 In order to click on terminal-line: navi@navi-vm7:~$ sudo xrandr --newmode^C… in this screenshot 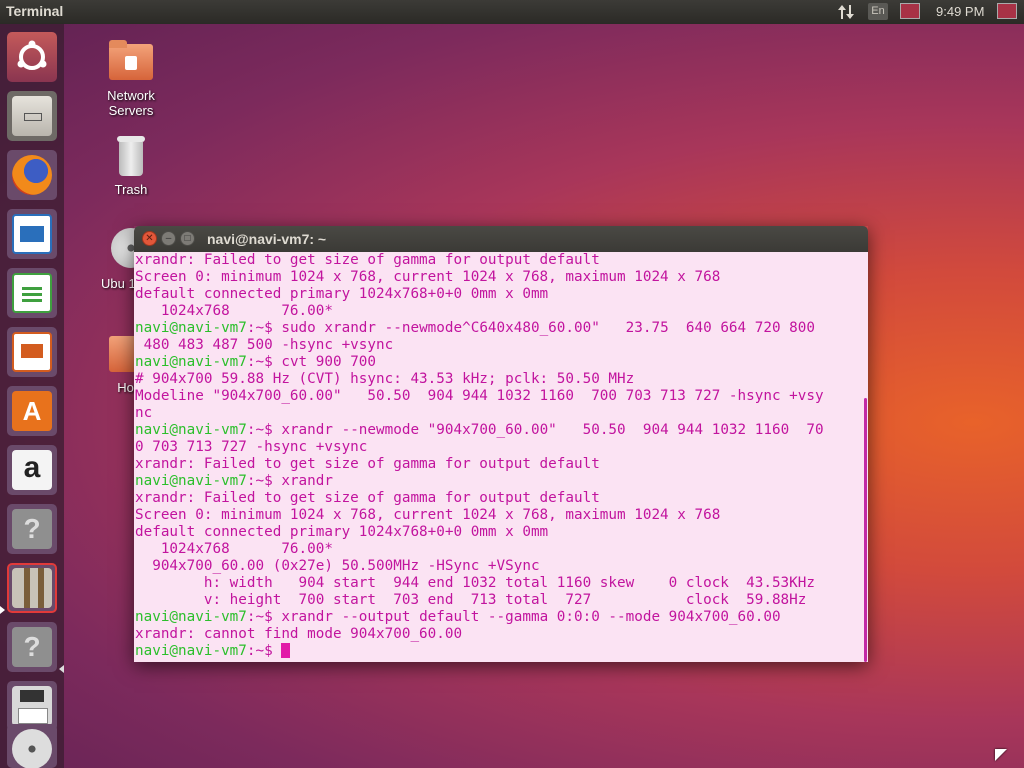, I will do `click(479, 328)`.